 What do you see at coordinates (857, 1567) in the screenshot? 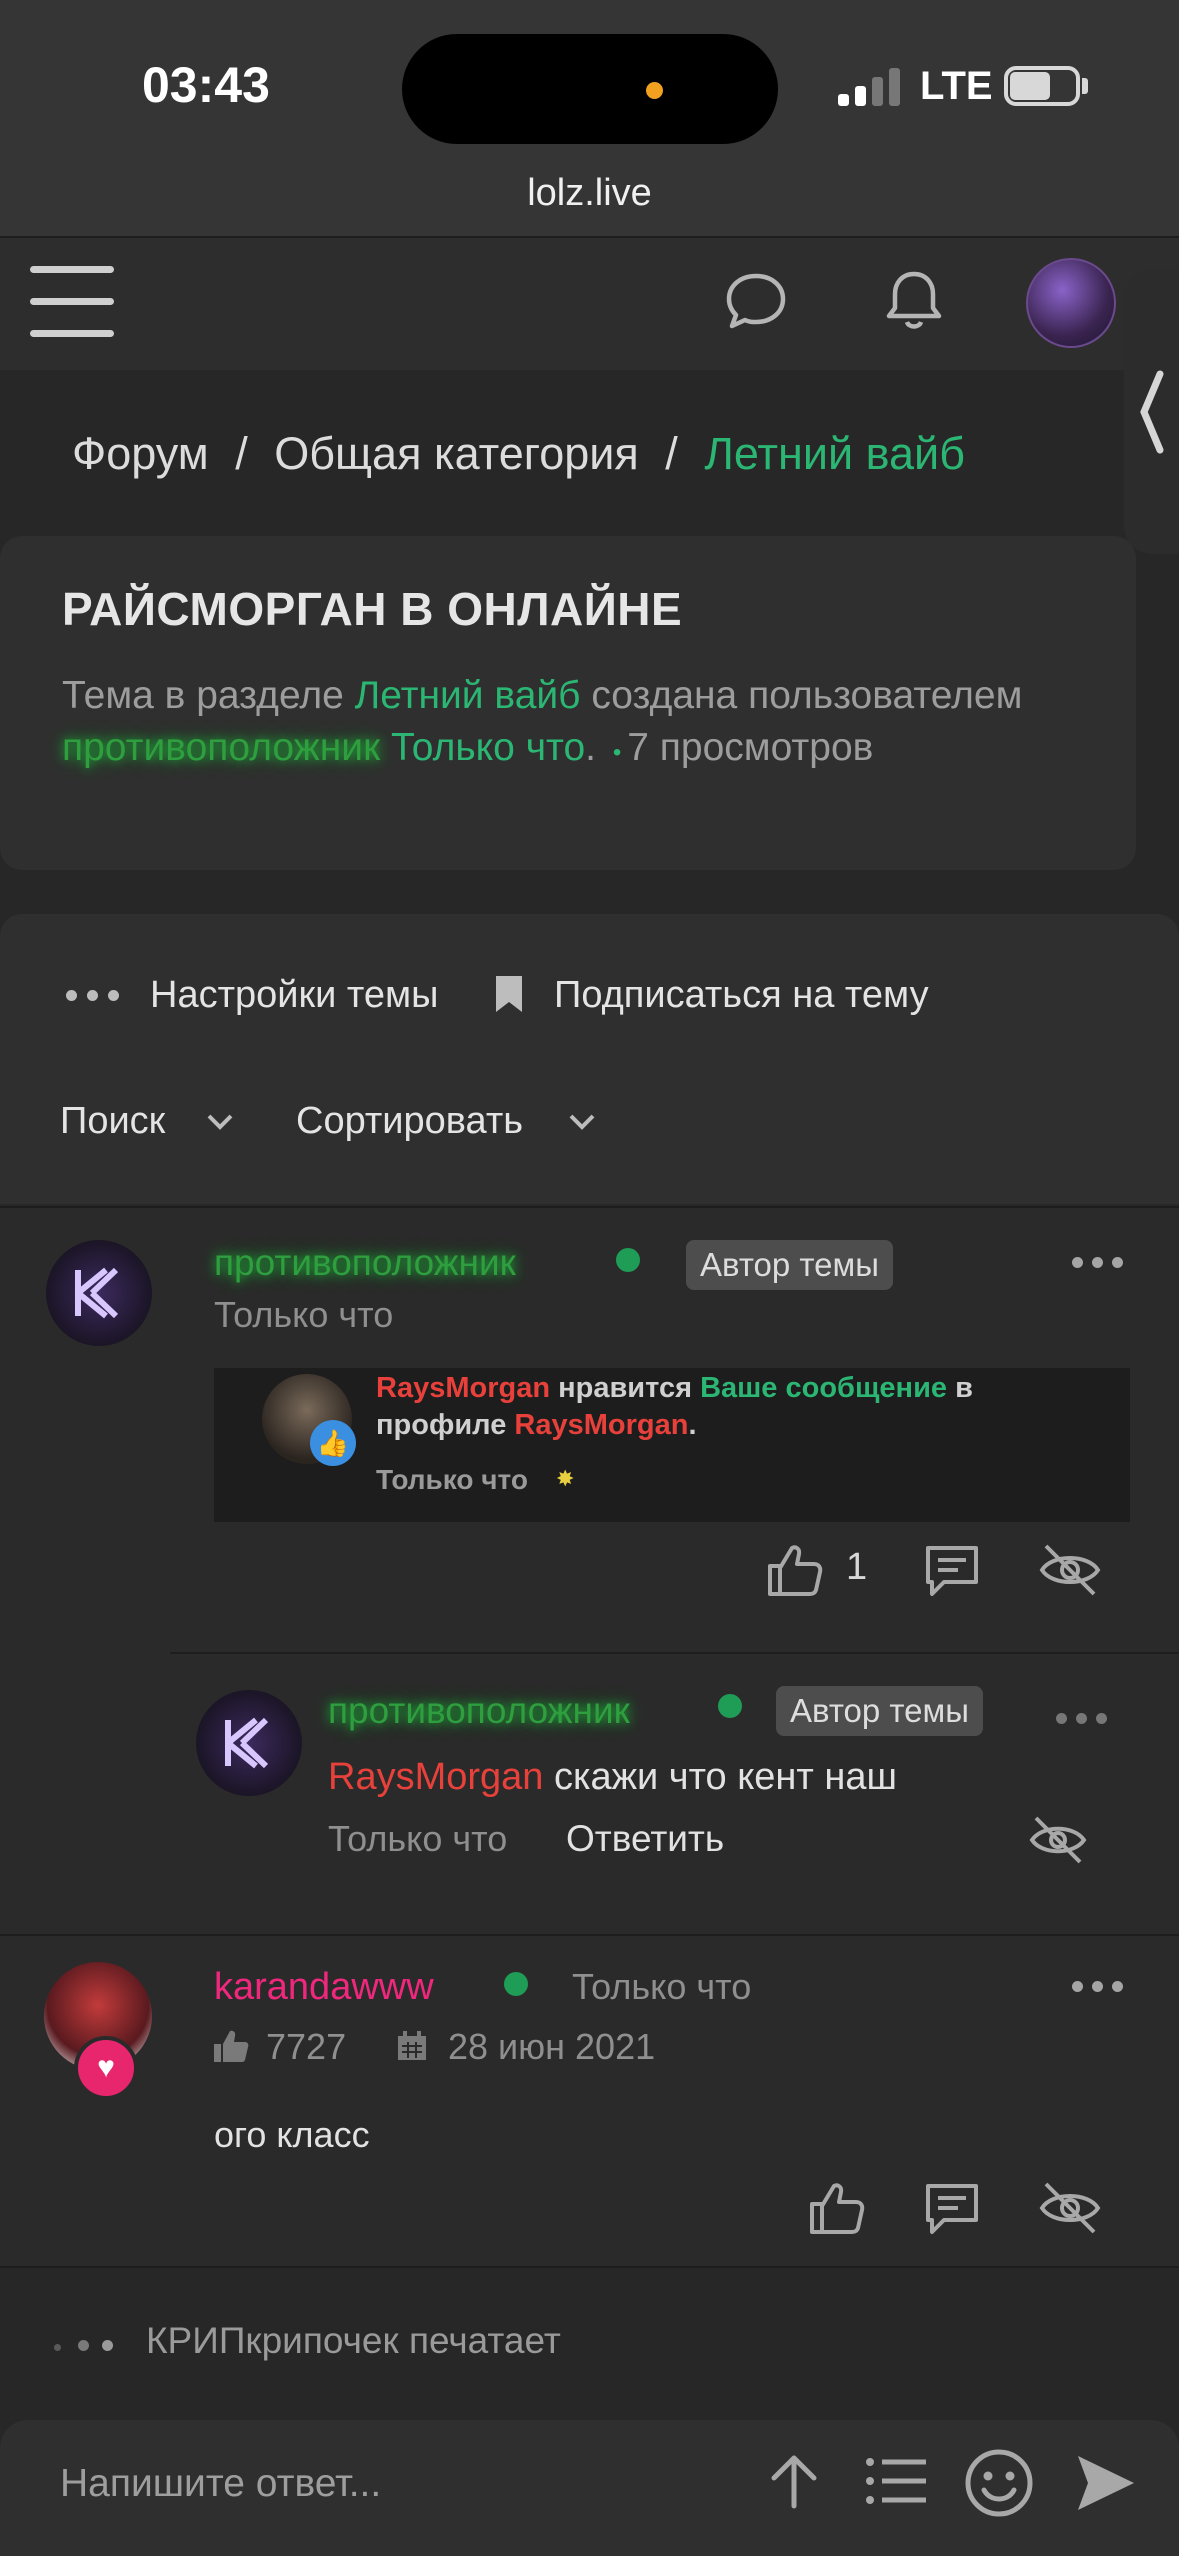
I see `like-count: 1` at bounding box center [857, 1567].